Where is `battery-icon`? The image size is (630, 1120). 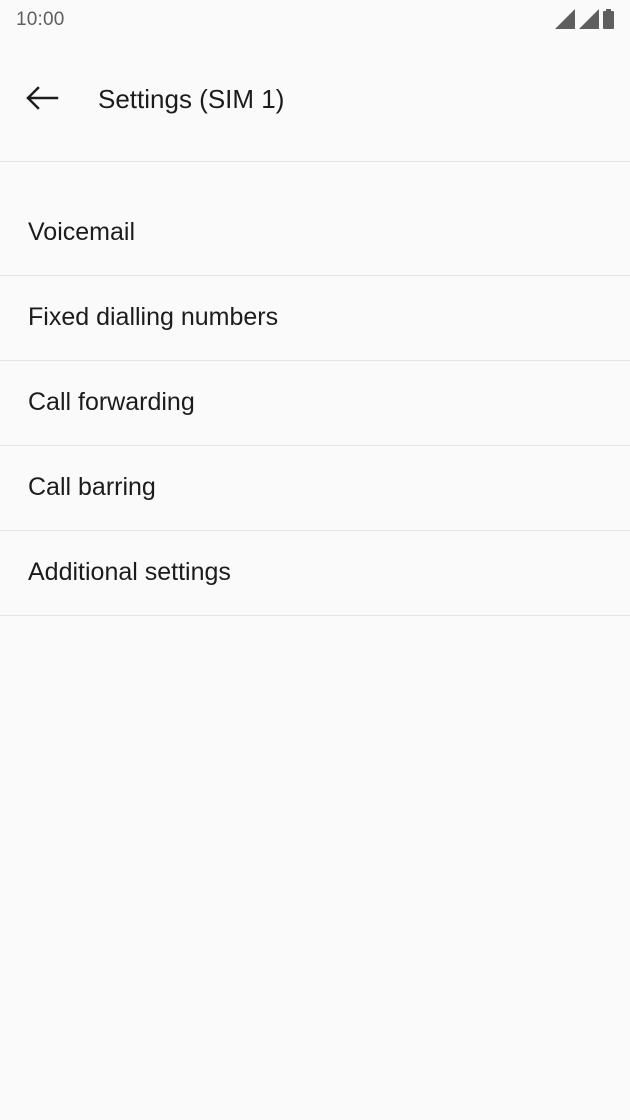 battery-icon is located at coordinates (608, 19).